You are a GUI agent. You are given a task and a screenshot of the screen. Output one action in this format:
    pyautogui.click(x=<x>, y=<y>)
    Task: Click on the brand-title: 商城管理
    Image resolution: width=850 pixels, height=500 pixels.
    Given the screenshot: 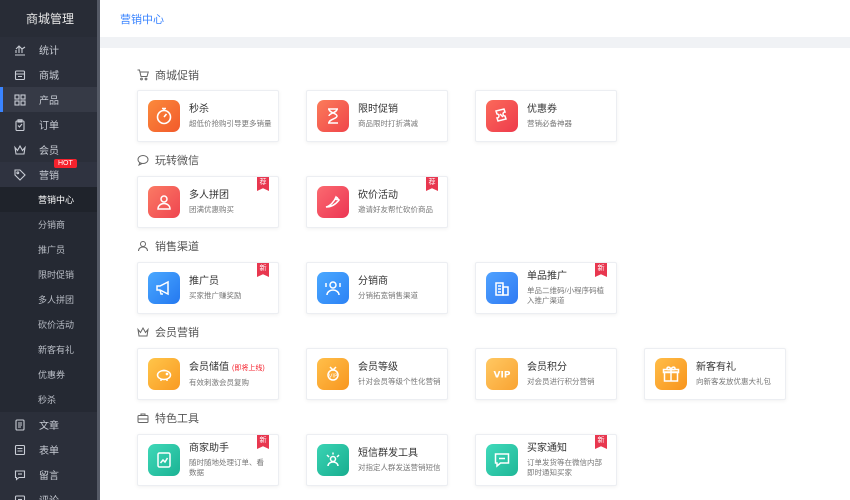 What is the action you would take?
    pyautogui.click(x=50, y=18)
    